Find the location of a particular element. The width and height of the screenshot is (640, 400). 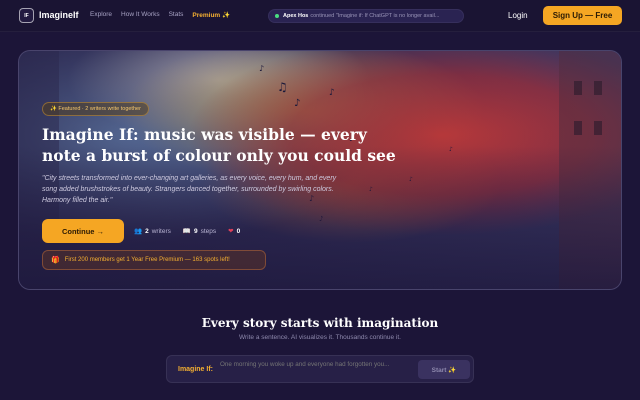

likes-count: 0 is located at coordinates (238, 231).